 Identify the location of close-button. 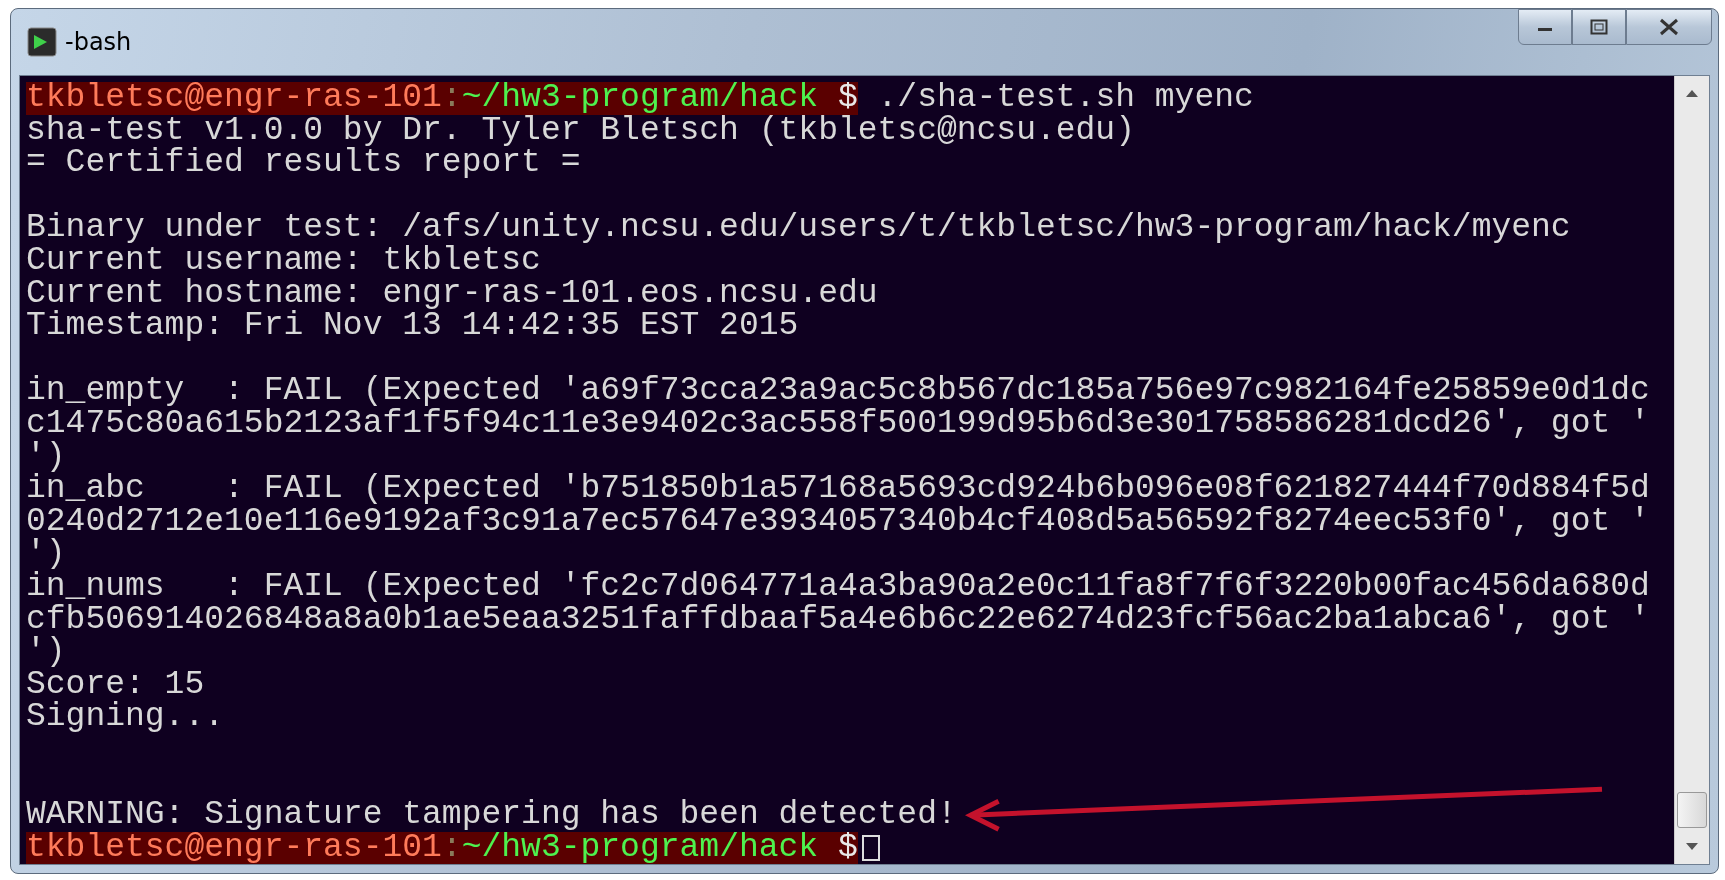
(1669, 27).